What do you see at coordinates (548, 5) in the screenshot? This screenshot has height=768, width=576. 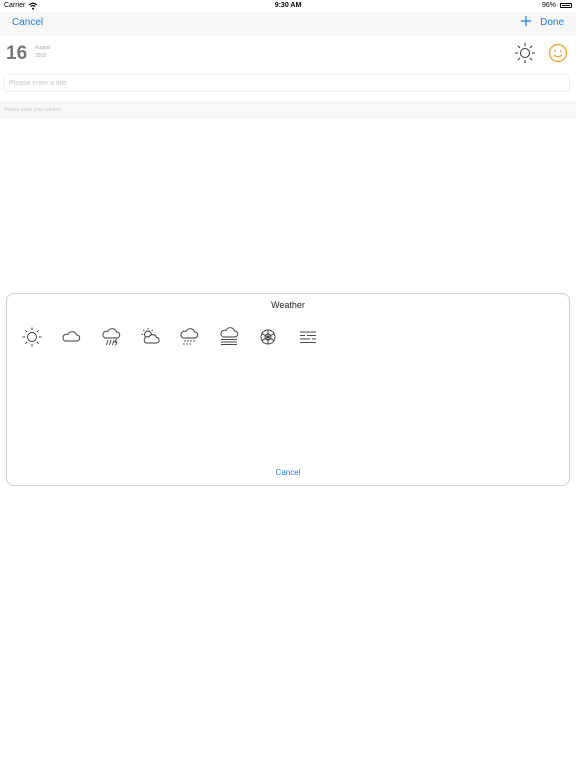 I see `battery-percentage: 96%` at bounding box center [548, 5].